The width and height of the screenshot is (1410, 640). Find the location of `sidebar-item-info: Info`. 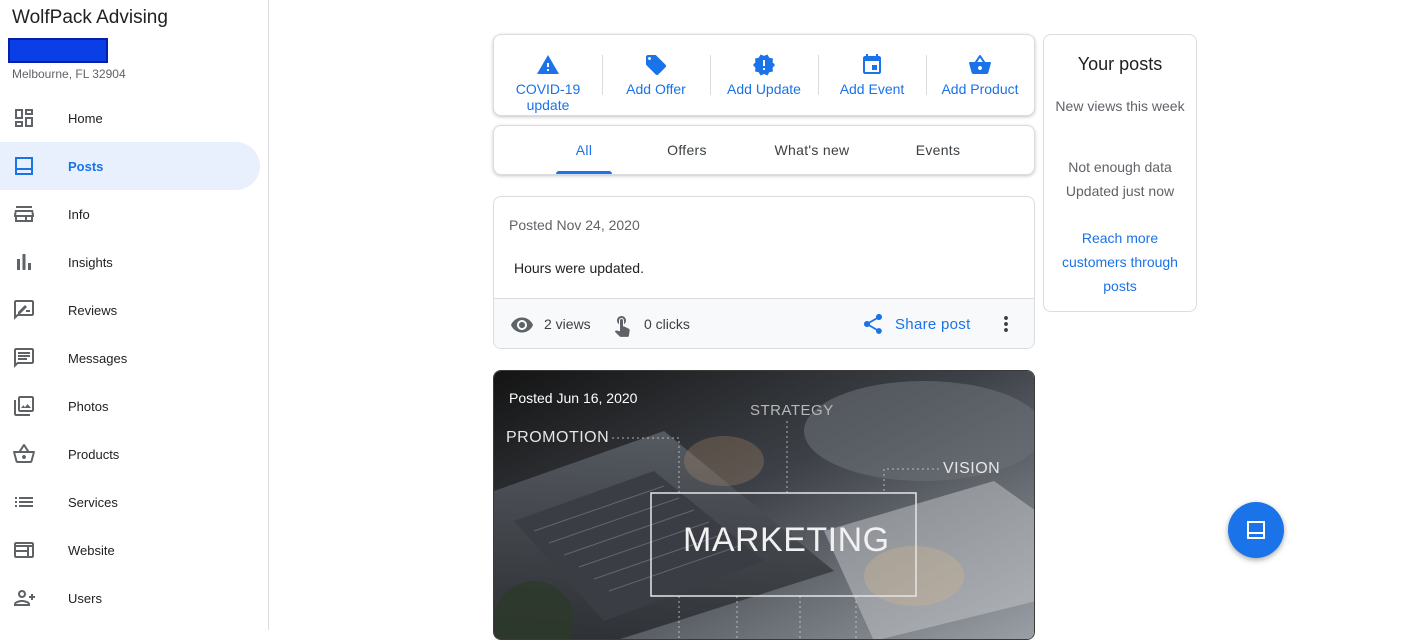

sidebar-item-info: Info is located at coordinates (134, 214).